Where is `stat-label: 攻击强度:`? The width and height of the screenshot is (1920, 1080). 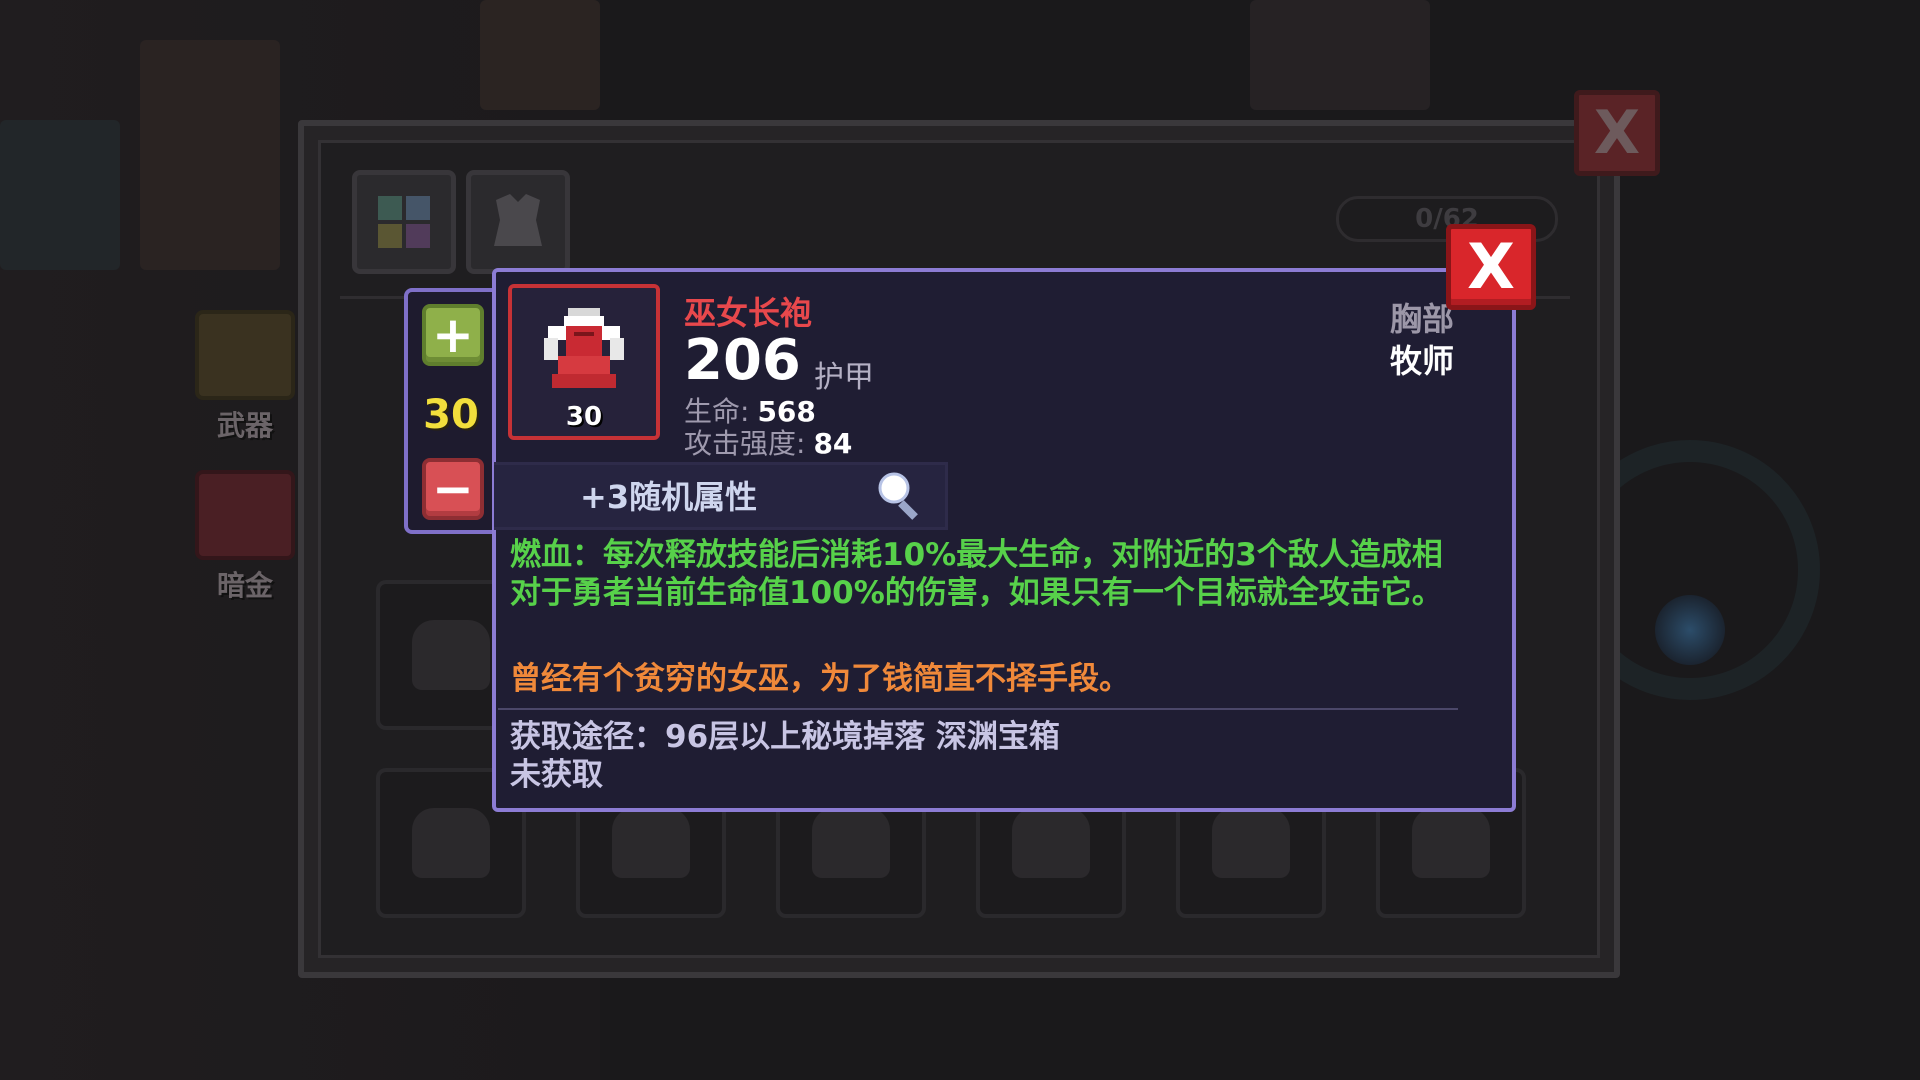 stat-label: 攻击强度: is located at coordinates (745, 443).